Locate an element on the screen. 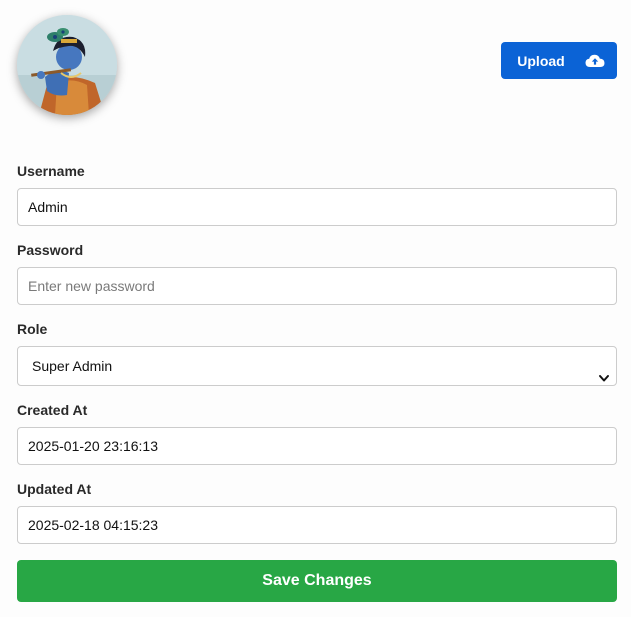  username-label: Username is located at coordinates (51, 171).